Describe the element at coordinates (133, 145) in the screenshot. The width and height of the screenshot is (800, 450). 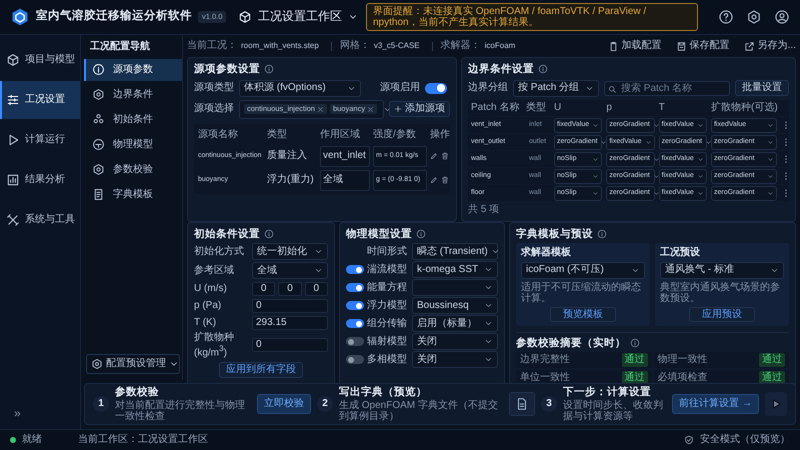
I see `nav-item: 物理模型` at that location.